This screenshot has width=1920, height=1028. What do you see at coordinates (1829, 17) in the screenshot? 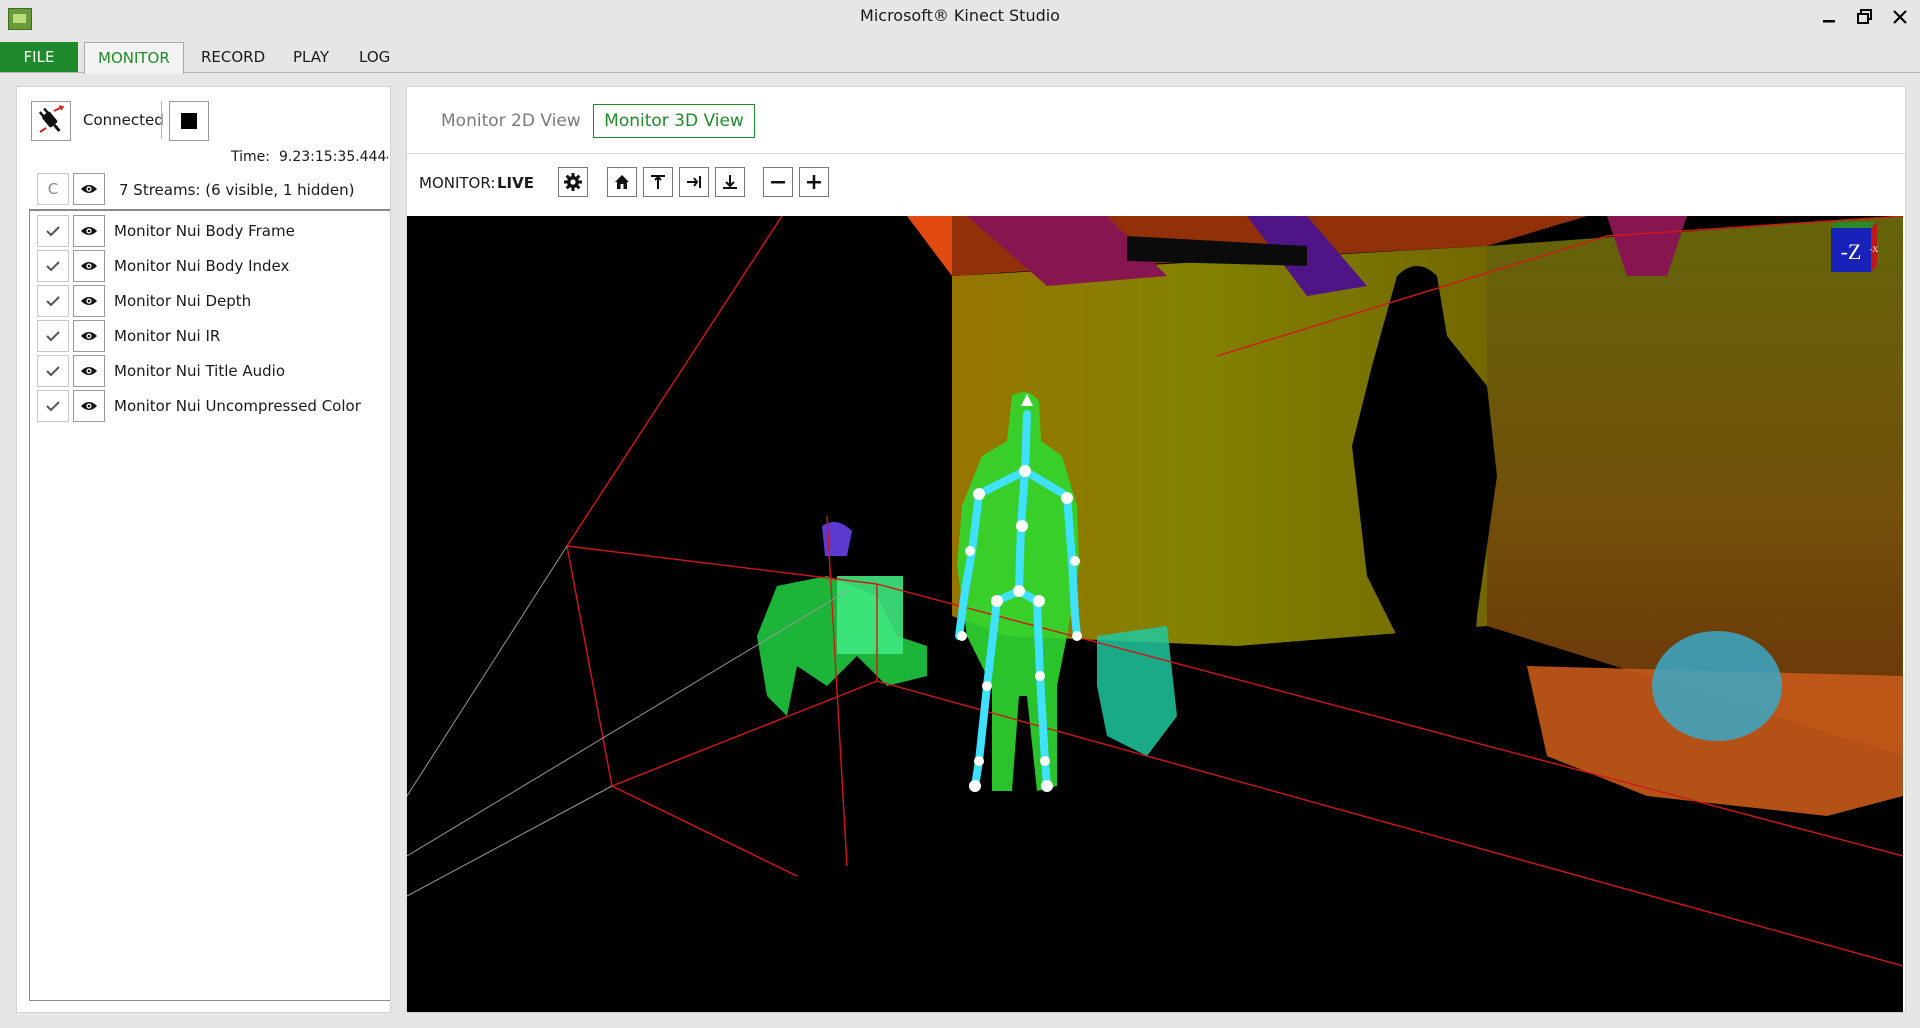
I see `minimize-button` at bounding box center [1829, 17].